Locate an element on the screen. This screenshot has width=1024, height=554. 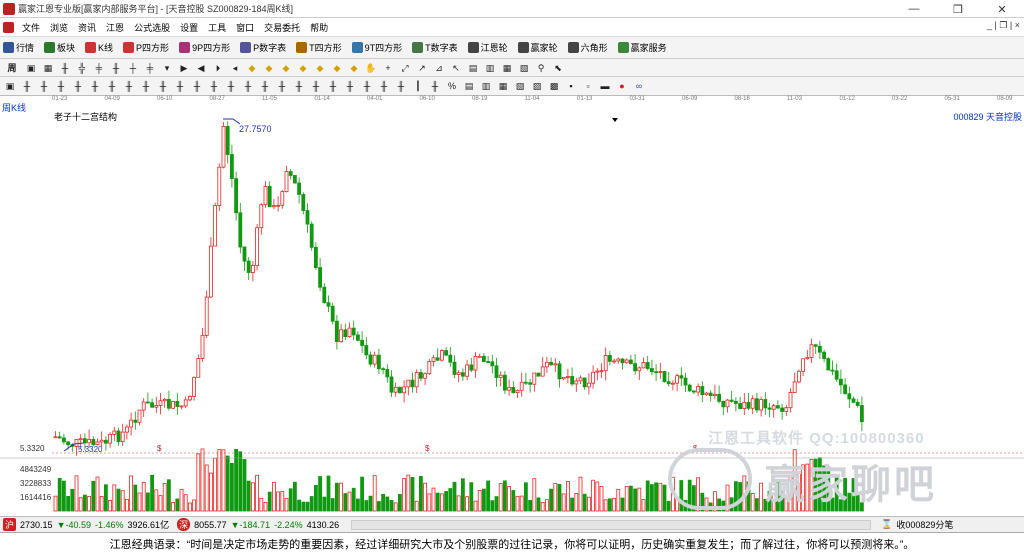
drawing-tool-icon: ┼ is located at coordinates (133, 68).